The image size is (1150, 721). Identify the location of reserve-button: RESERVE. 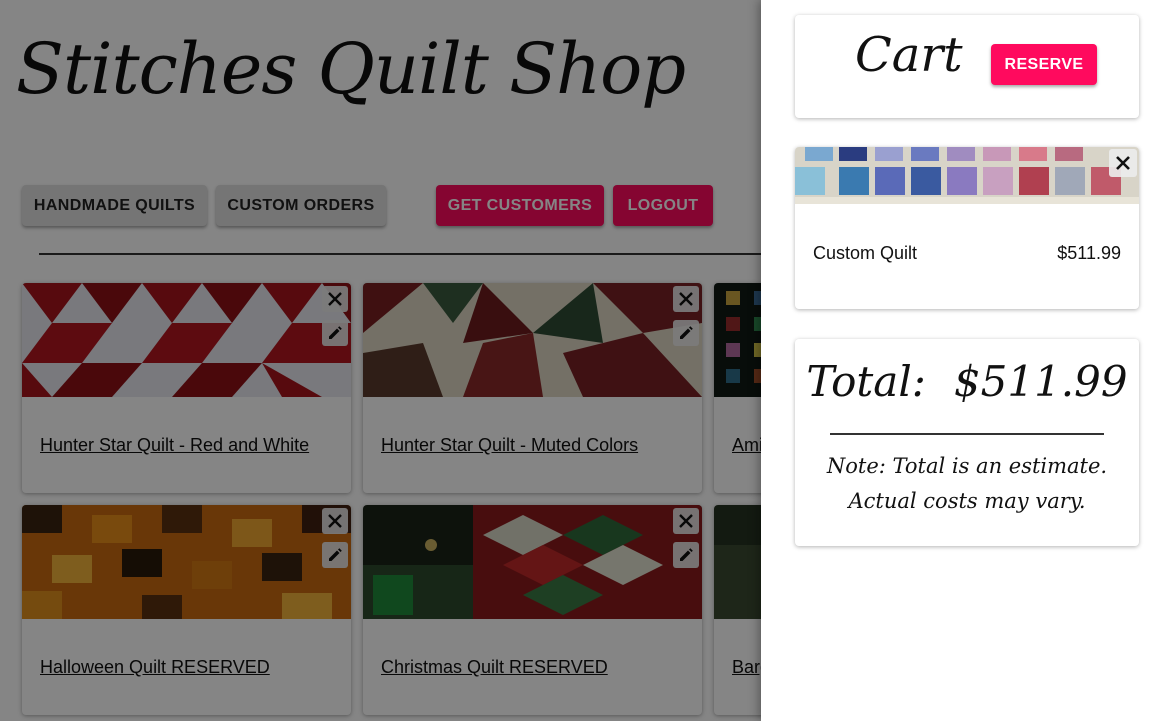
(1044, 64).